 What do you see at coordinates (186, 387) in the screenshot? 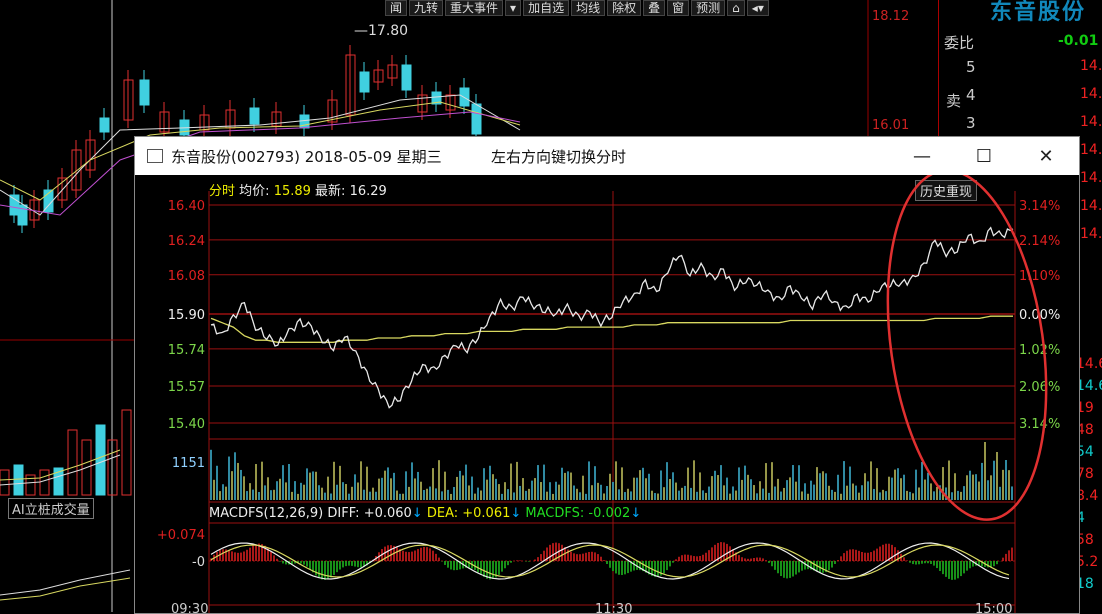
I see `y-tick-label: 15.57` at bounding box center [186, 387].